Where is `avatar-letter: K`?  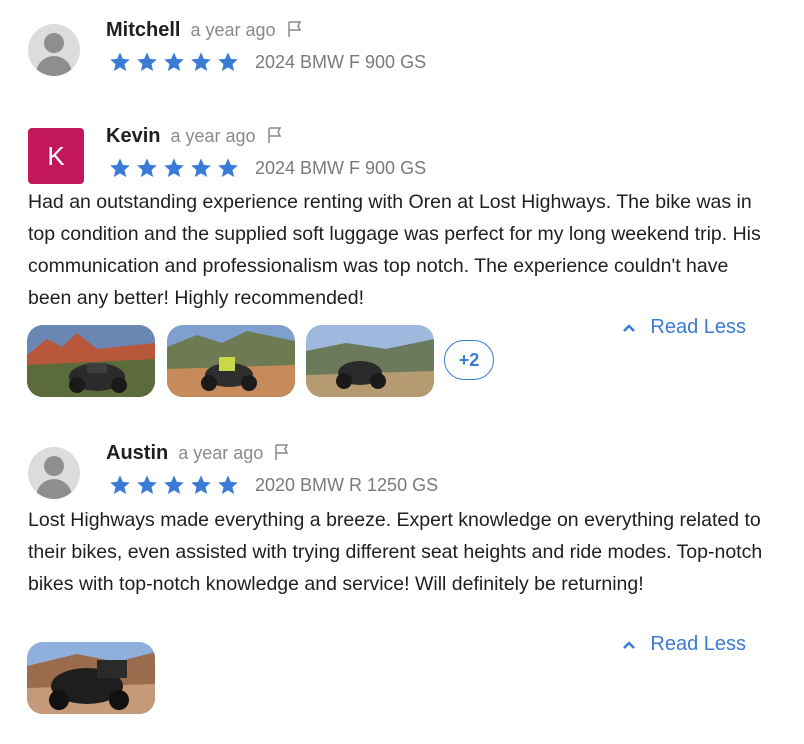 avatar-letter: K is located at coordinates (56, 155).